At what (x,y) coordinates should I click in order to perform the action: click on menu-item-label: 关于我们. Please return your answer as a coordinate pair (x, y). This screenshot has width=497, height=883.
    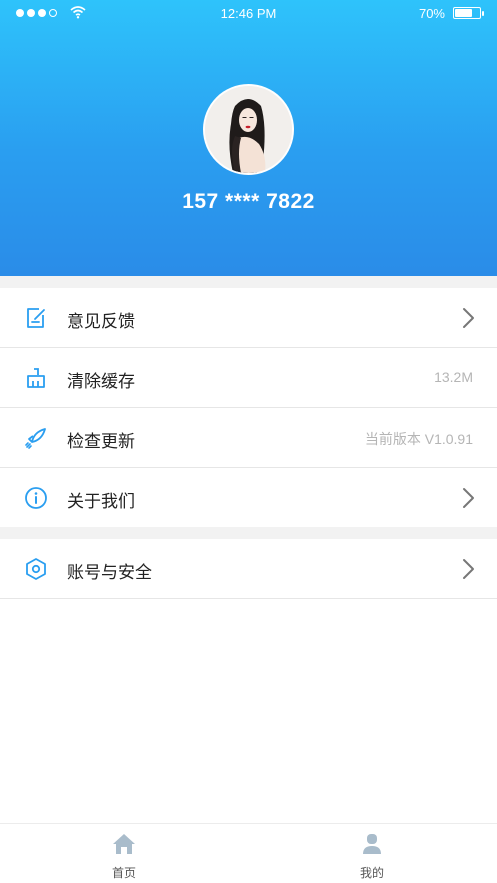
    Looking at the image, I should click on (101, 501).